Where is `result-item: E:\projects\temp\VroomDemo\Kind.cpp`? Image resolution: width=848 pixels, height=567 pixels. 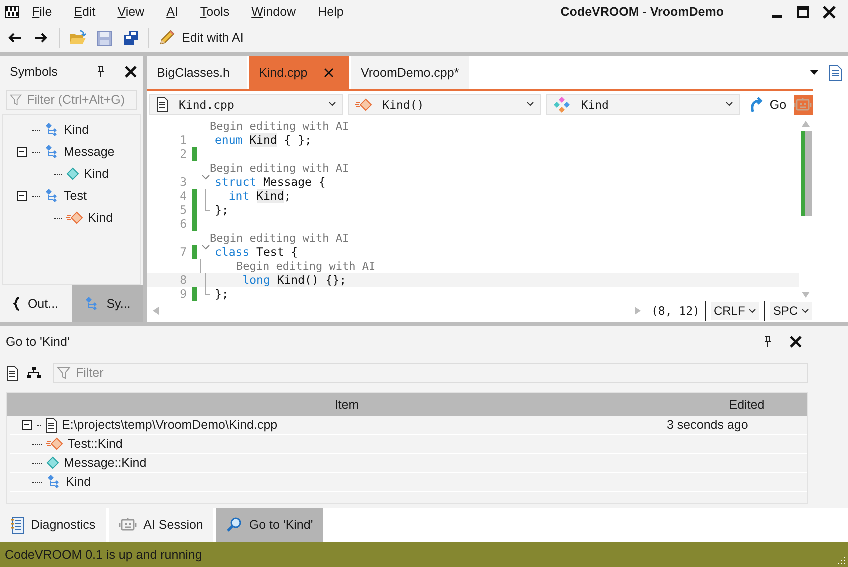 result-item: E:\projects\temp\VroomDemo\Kind.cpp is located at coordinates (170, 425).